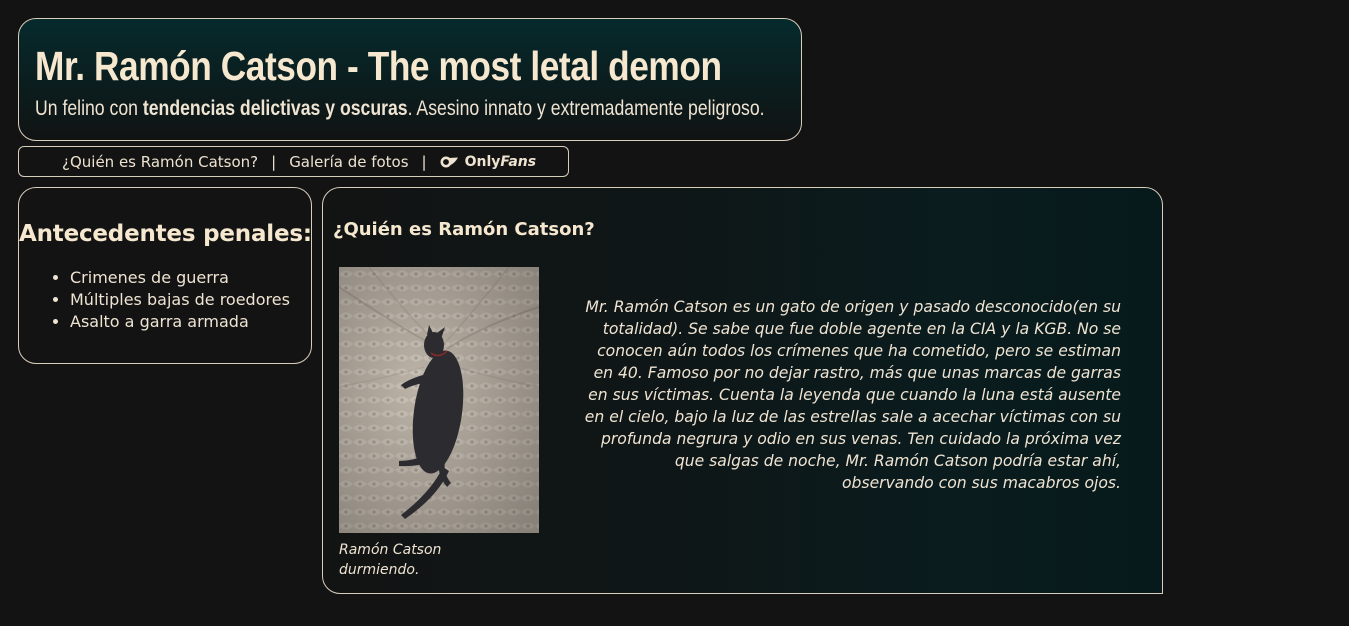 The height and width of the screenshot is (626, 1349). I want to click on page-title: Mr. Ramón Catson - The most letal demon, so click(378, 66).